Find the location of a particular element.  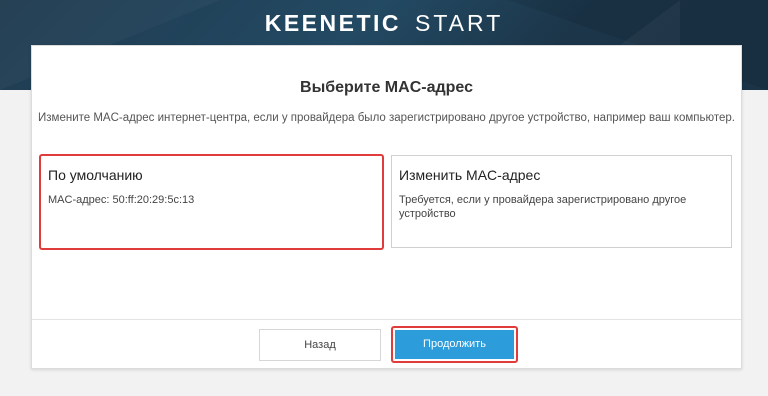

option-title: Изменить MAC-адрес is located at coordinates (470, 175).